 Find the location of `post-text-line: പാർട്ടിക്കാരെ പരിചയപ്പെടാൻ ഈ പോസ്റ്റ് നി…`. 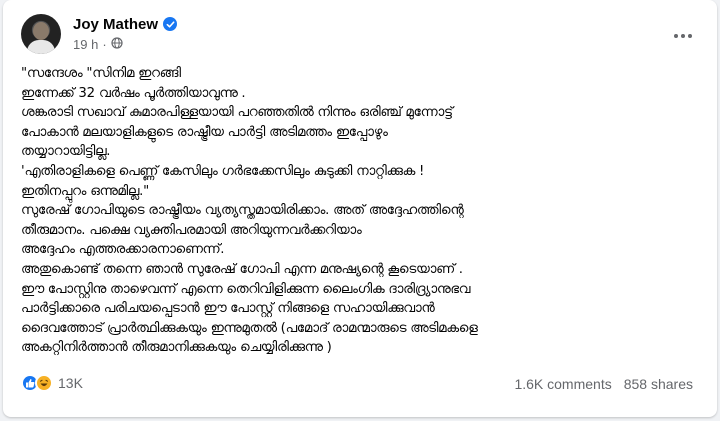

post-text-line: പാർട്ടിക്കാരെ പരിചയപ്പെടാൻ ഈ പോസ്റ്റ് നി… is located at coordinates (228, 309).